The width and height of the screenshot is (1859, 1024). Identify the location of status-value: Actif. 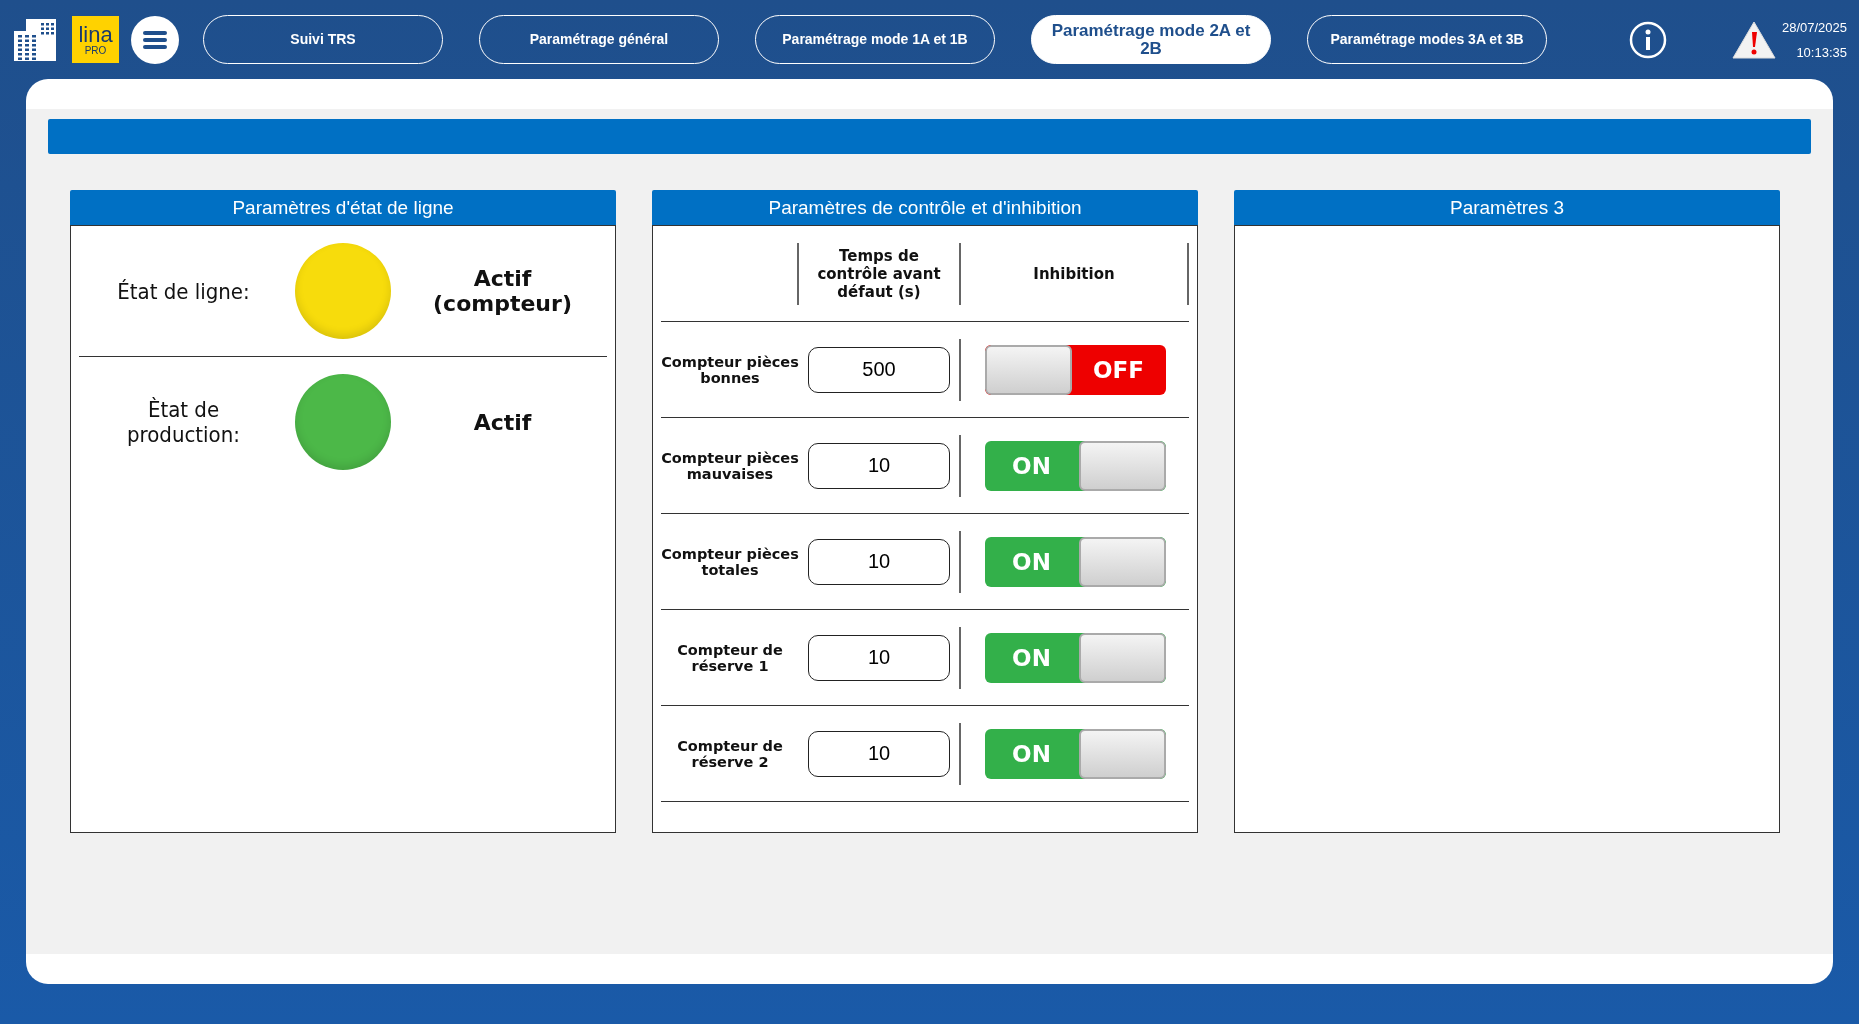
(502, 422).